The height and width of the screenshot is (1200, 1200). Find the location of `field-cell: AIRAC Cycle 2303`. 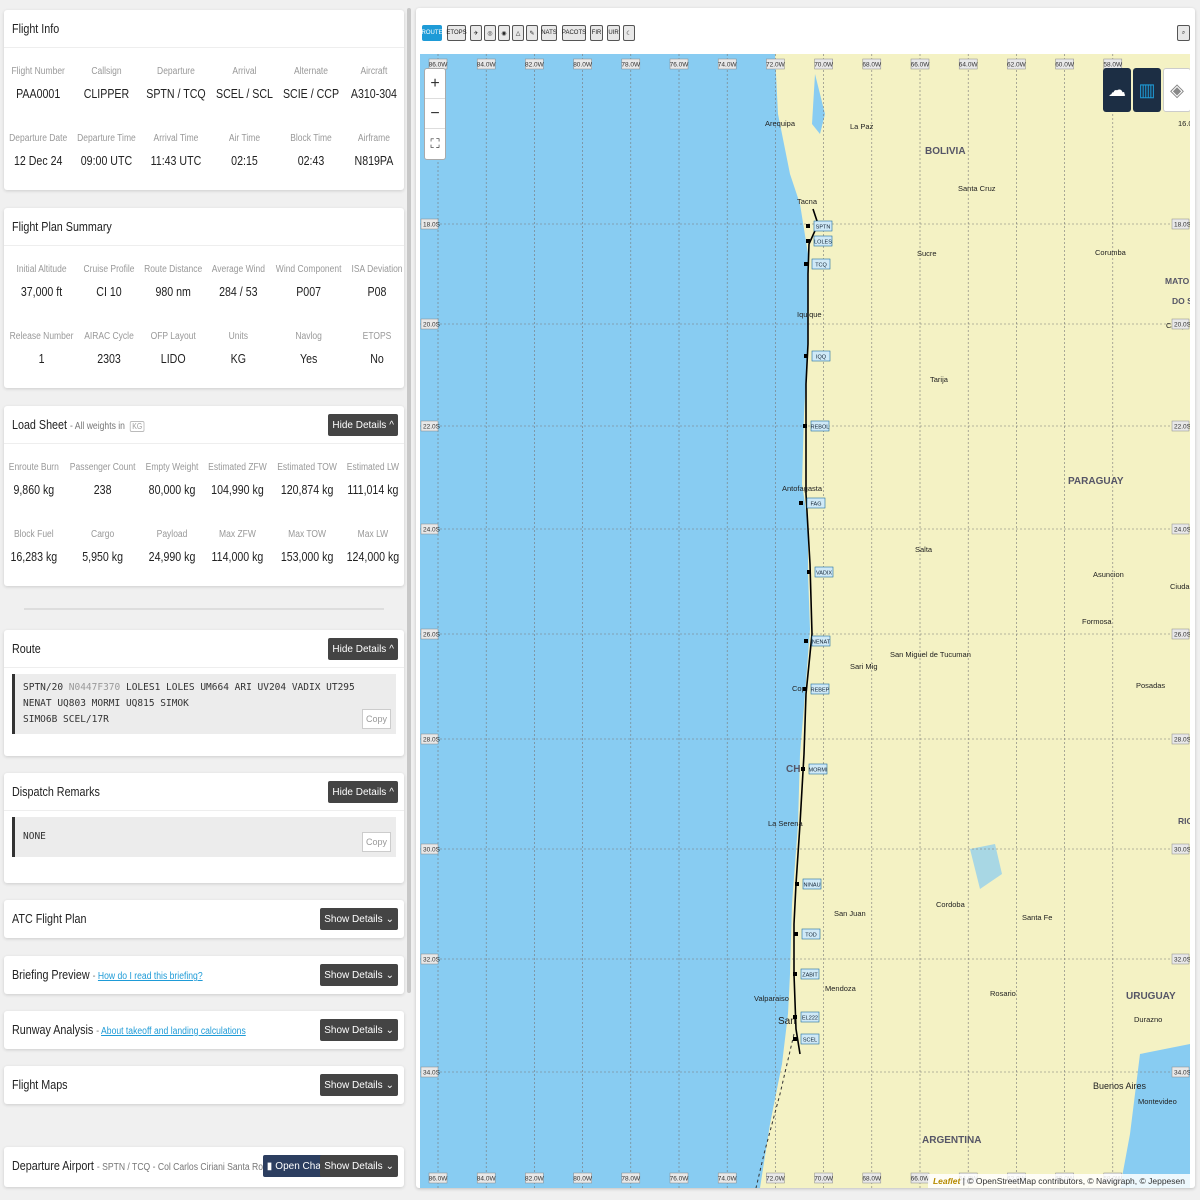

field-cell: AIRAC Cycle 2303 is located at coordinates (109, 356).